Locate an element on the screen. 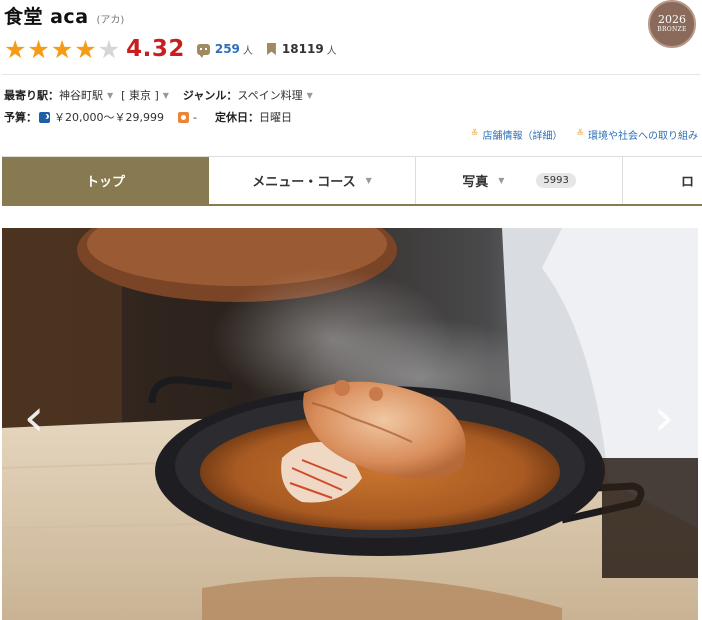 This screenshot has width=702, height=620. genre-link: スペイン料理 is located at coordinates (269, 95).